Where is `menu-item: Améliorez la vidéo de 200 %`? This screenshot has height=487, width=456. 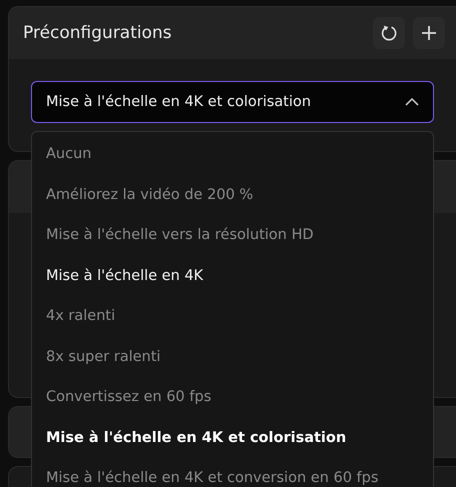 menu-item: Améliorez la vidéo de 200 % is located at coordinates (232, 194).